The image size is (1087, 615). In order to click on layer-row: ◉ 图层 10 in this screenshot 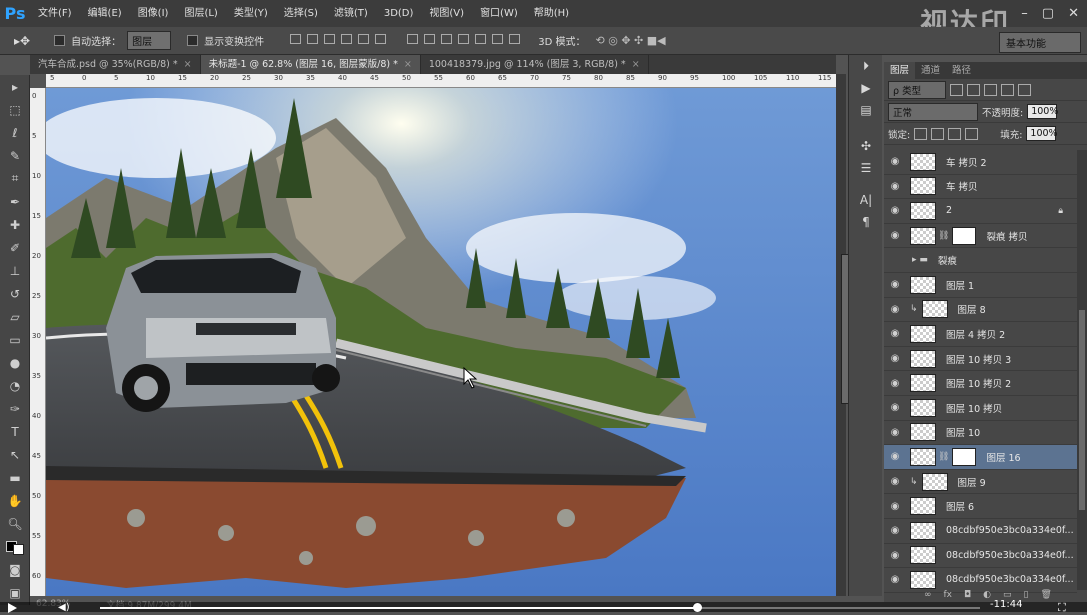, I will do `click(980, 433)`.